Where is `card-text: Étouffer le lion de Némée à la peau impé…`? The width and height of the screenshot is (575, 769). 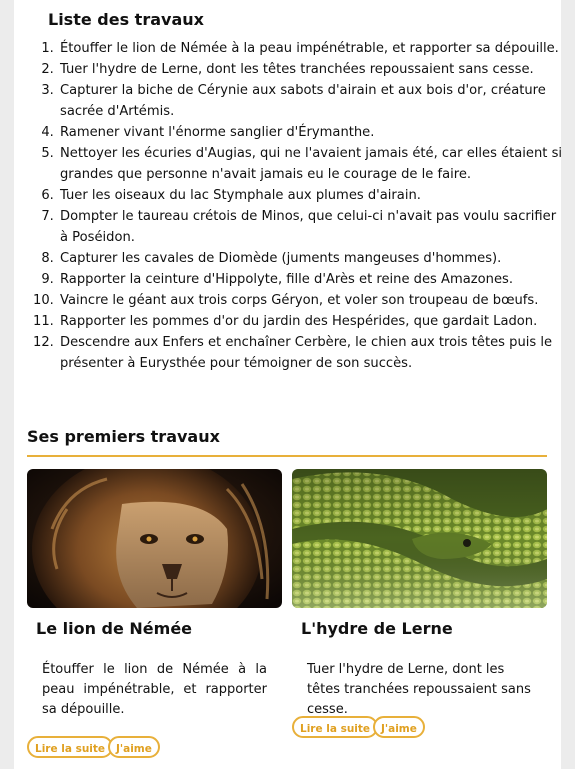
card-text: Étouffer le lion de Némée à la peau impé… is located at coordinates (154, 689).